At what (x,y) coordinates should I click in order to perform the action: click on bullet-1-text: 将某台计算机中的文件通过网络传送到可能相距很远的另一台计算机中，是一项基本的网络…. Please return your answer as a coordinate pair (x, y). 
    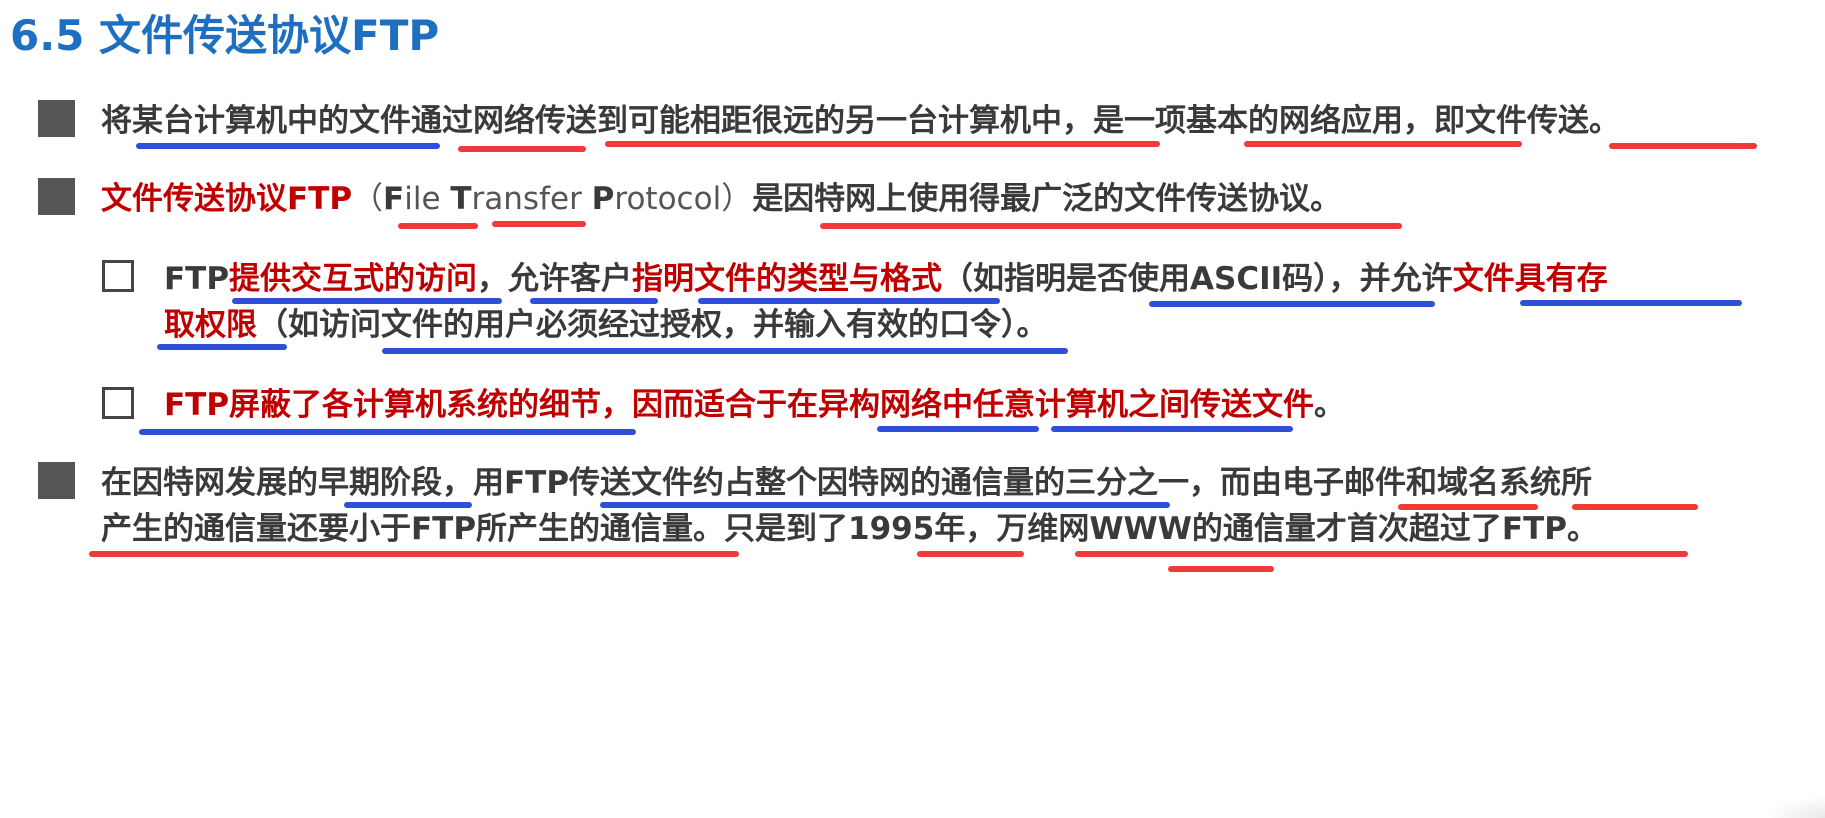
    Looking at the image, I should click on (860, 121).